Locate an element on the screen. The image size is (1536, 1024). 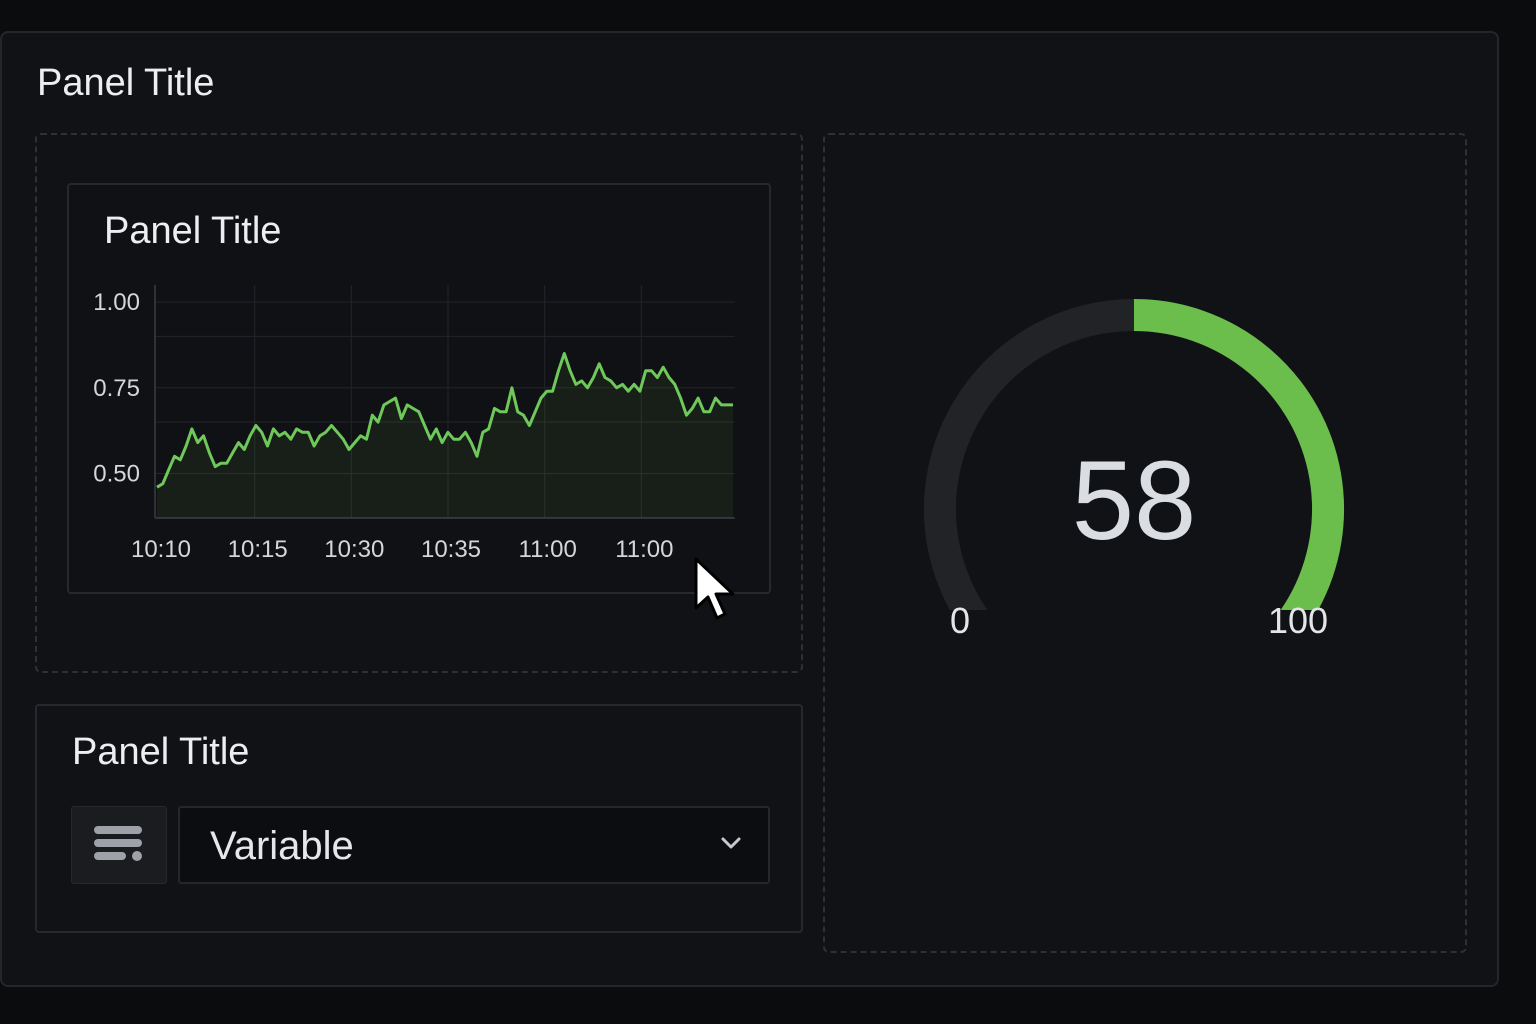
graph-panel-title: Panel Title is located at coordinates (193, 231).